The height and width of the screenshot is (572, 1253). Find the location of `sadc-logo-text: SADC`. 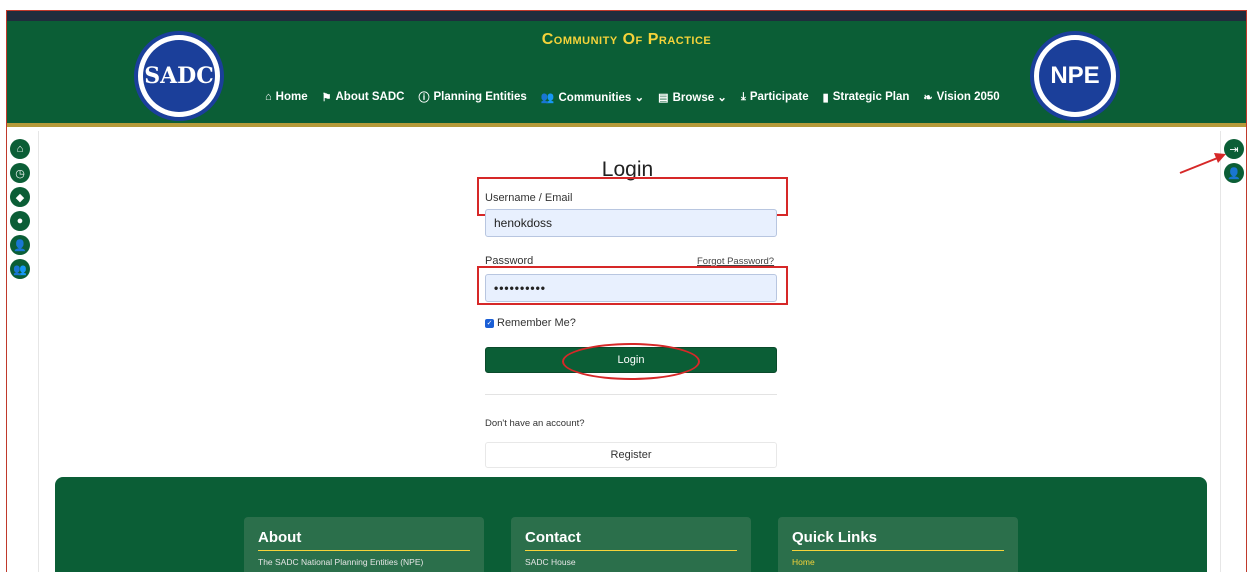

sadc-logo-text: SADC is located at coordinates (179, 76).